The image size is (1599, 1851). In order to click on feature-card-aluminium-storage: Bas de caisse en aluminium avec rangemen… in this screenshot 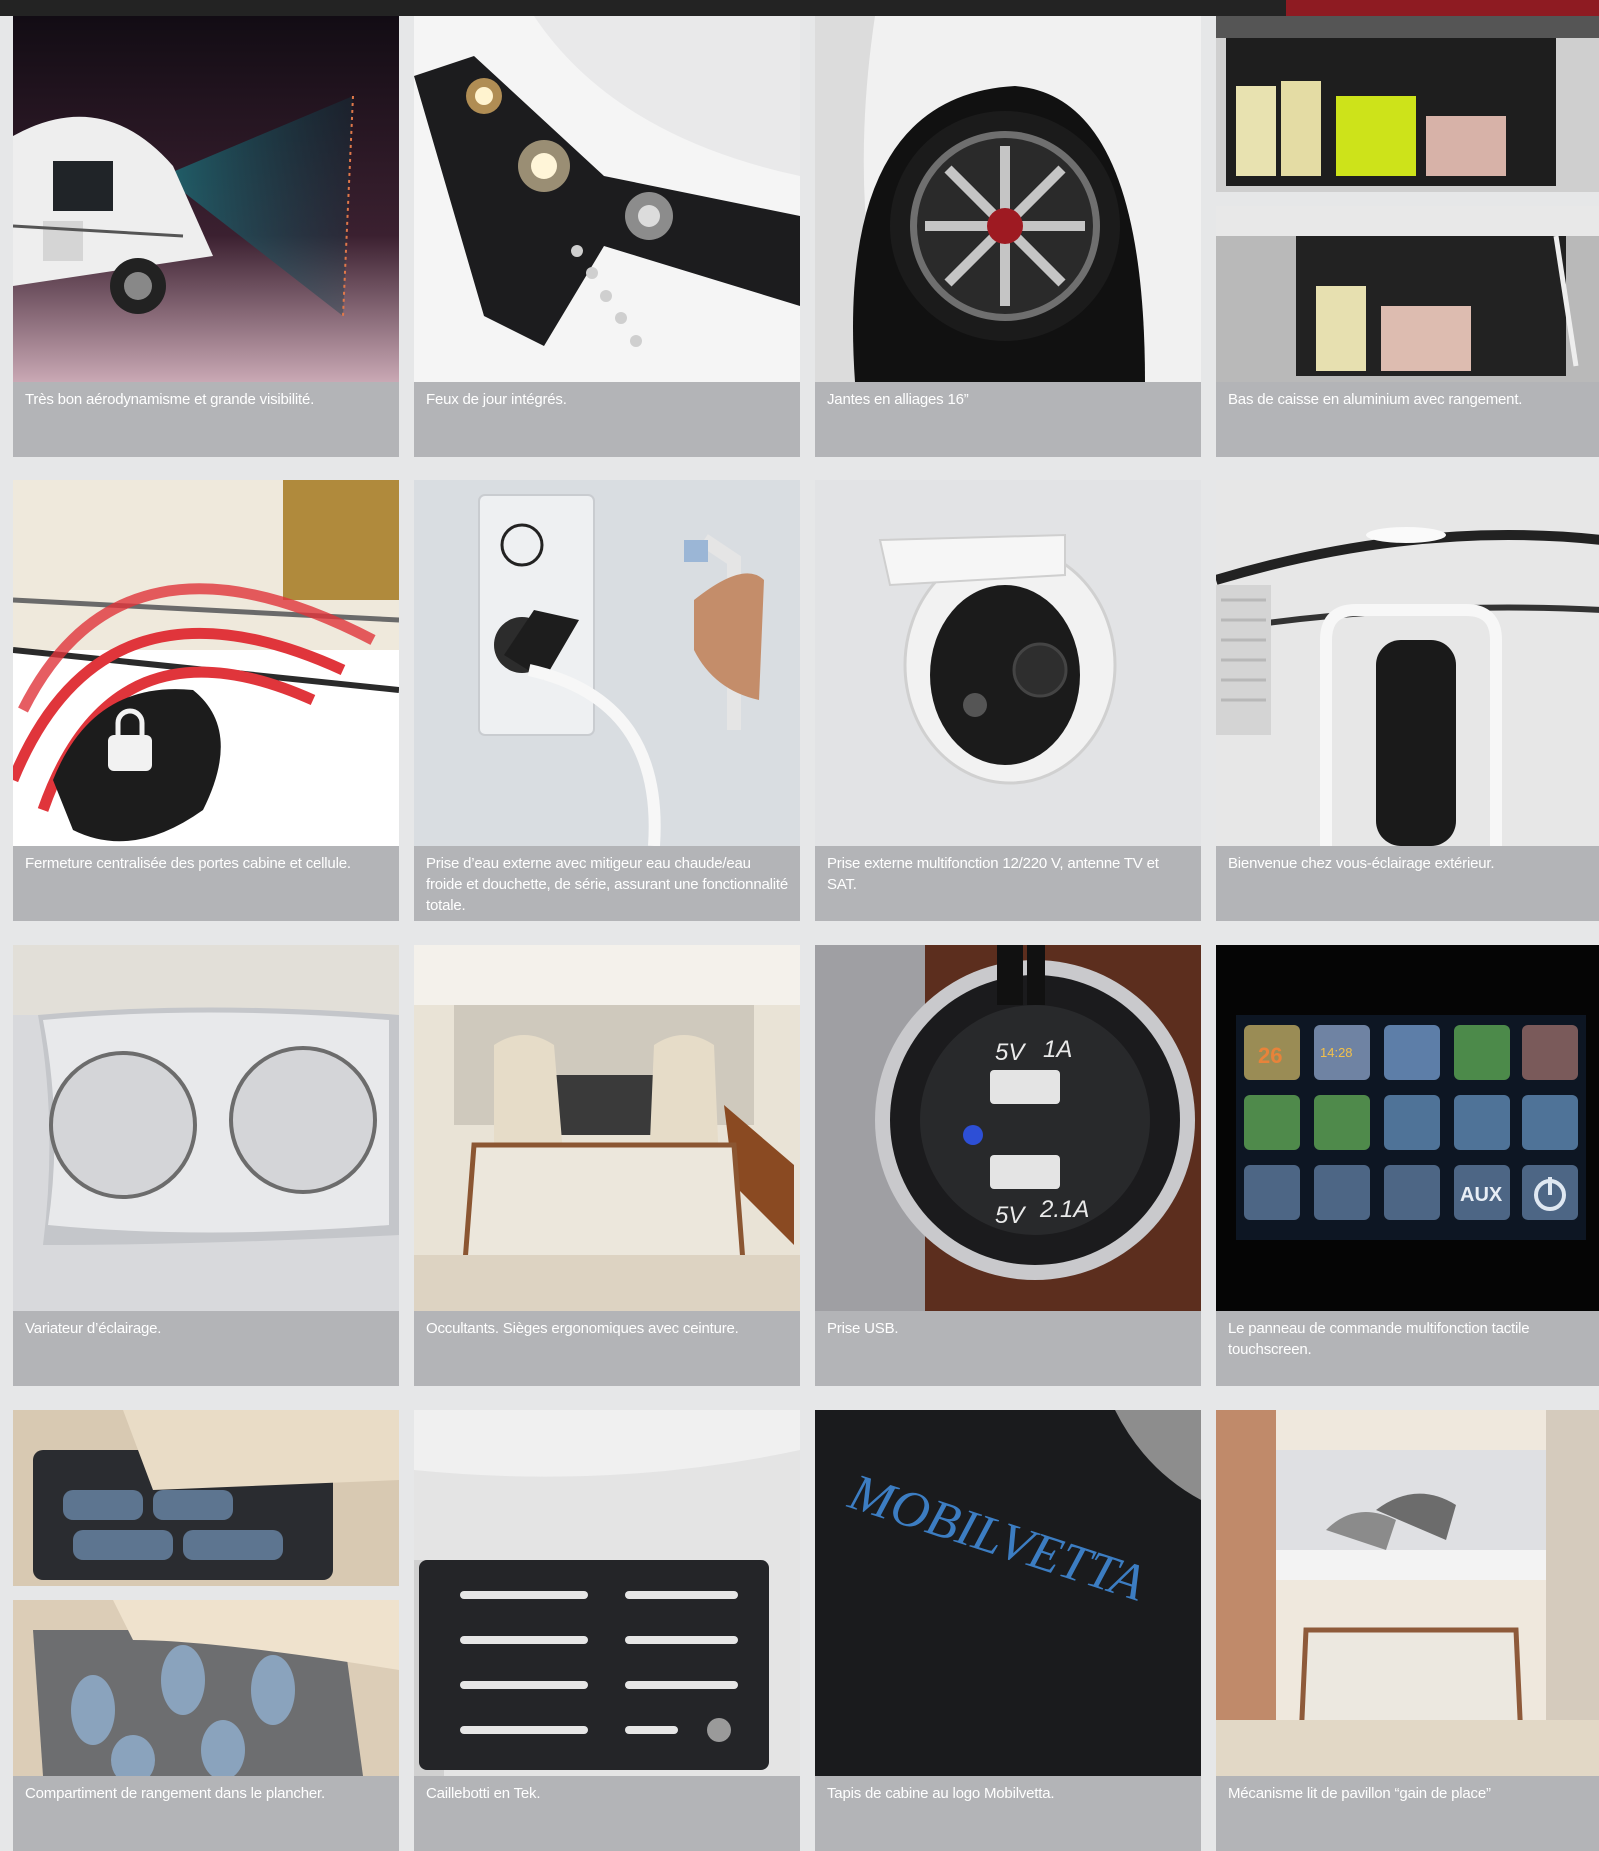, I will do `click(1407, 236)`.